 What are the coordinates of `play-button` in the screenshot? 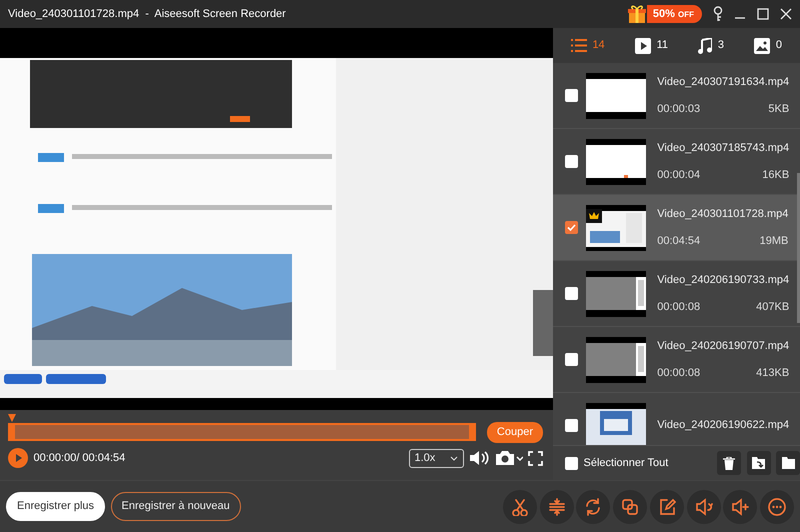 It's located at (18, 458).